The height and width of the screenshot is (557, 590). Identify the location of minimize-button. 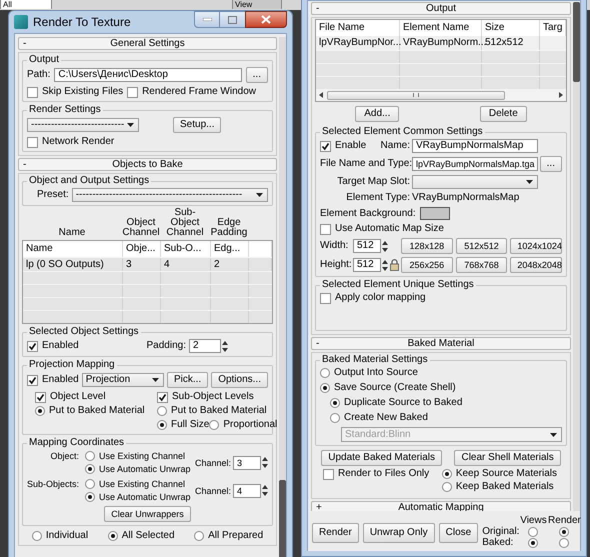
(207, 19).